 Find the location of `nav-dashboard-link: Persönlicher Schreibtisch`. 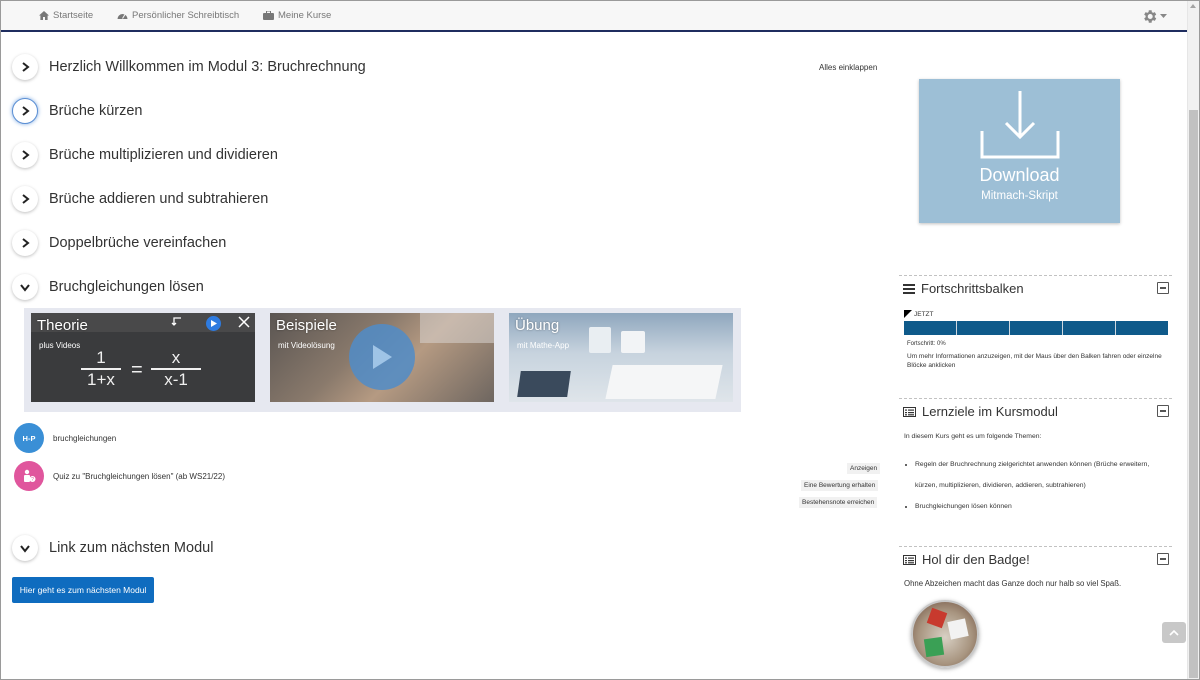

nav-dashboard-link: Persönlicher Schreibtisch is located at coordinates (178, 15).